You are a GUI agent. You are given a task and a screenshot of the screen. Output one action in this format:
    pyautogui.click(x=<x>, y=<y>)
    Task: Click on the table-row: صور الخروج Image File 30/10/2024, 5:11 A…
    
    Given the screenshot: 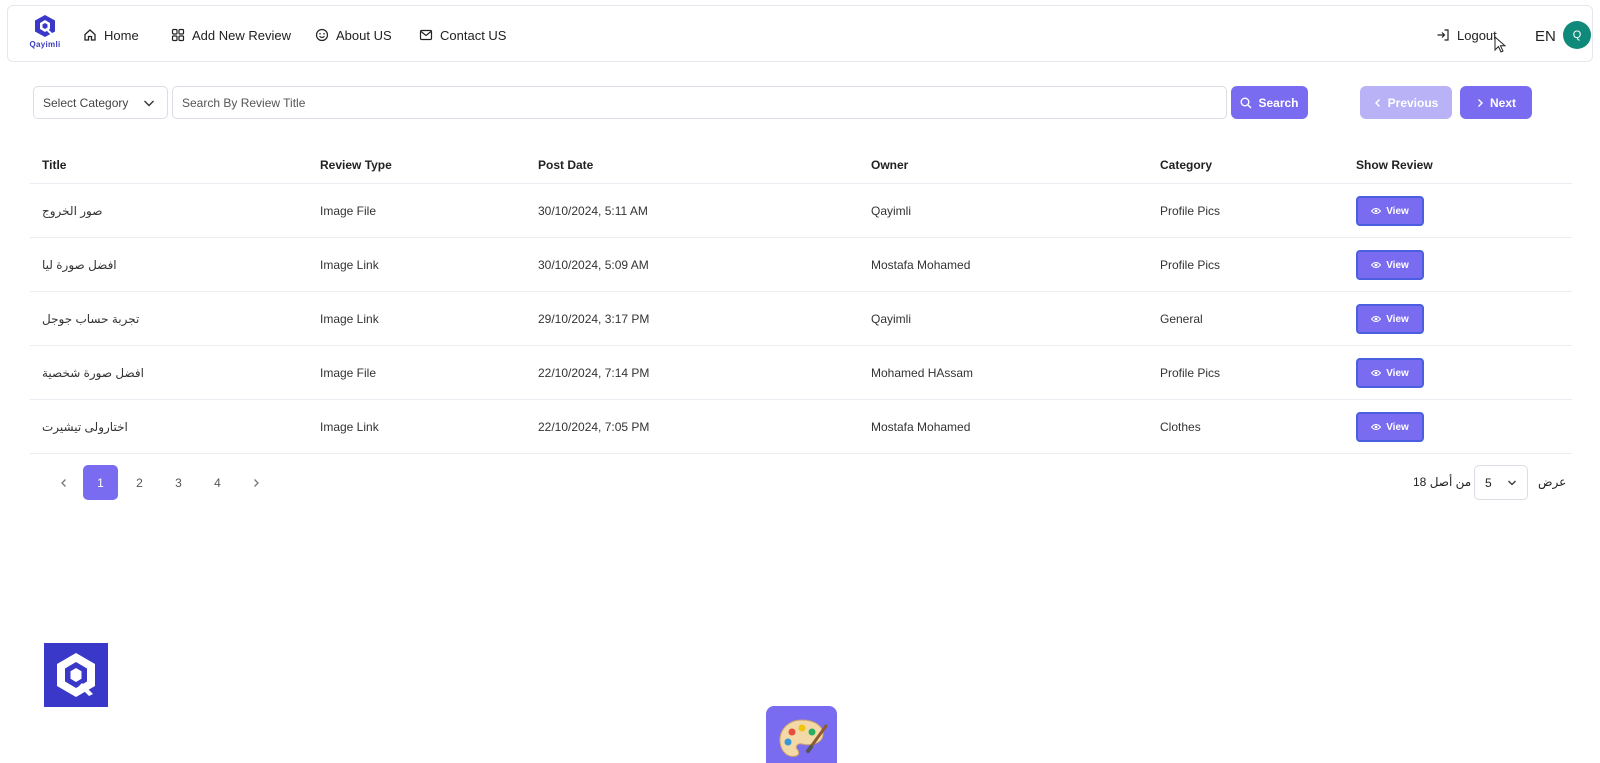 What is the action you would take?
    pyautogui.click(x=801, y=211)
    